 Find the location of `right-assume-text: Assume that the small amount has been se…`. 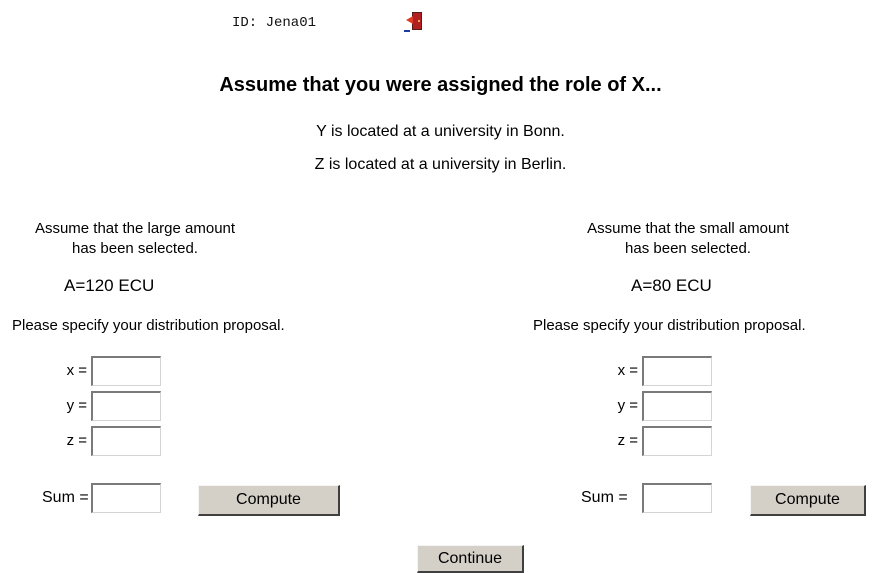

right-assume-text: Assume that the small amount has been se… is located at coordinates (688, 239).